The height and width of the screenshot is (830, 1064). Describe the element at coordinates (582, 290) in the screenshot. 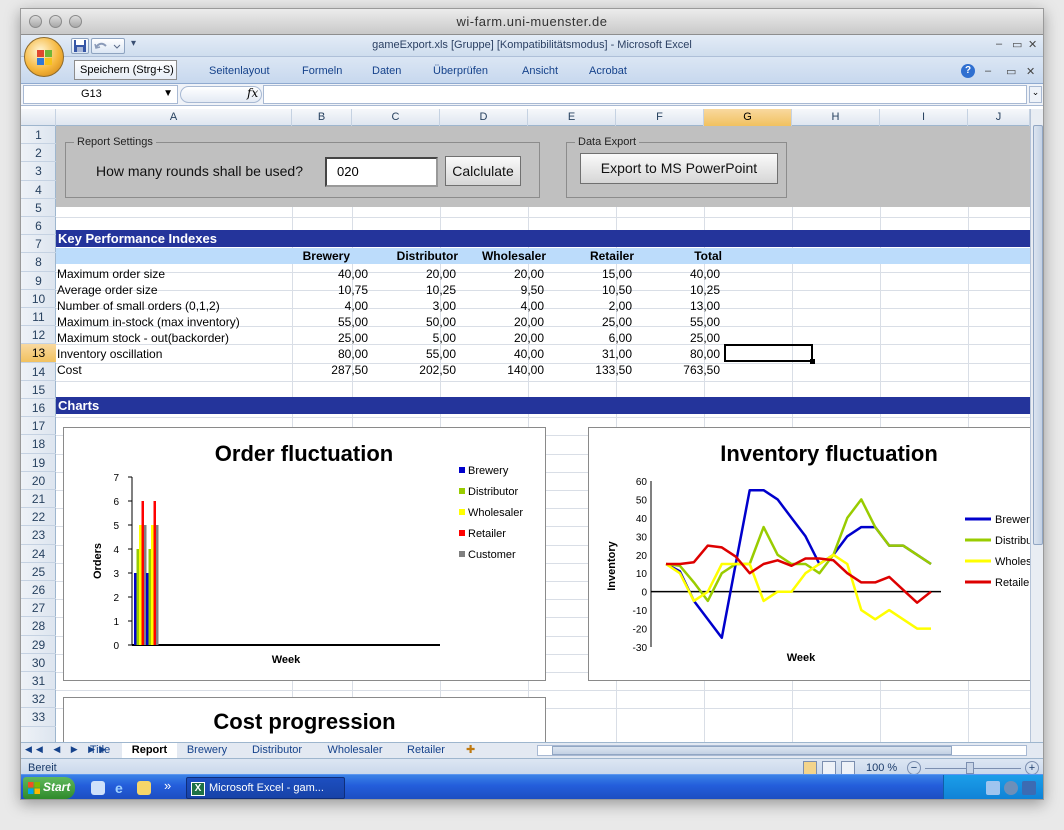

I see `kpi-cell: 10,50` at that location.